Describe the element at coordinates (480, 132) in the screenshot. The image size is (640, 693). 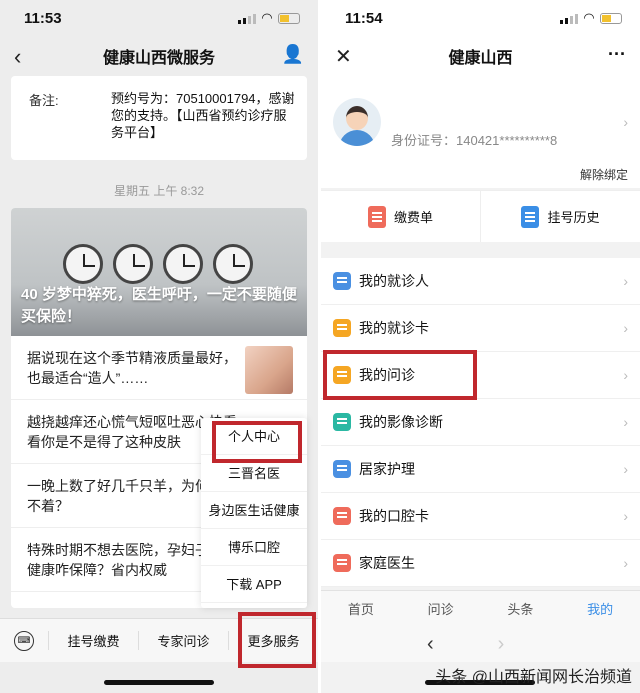
I see `profile-card: 身份证号：140421**********8 › 解除绑定` at that location.